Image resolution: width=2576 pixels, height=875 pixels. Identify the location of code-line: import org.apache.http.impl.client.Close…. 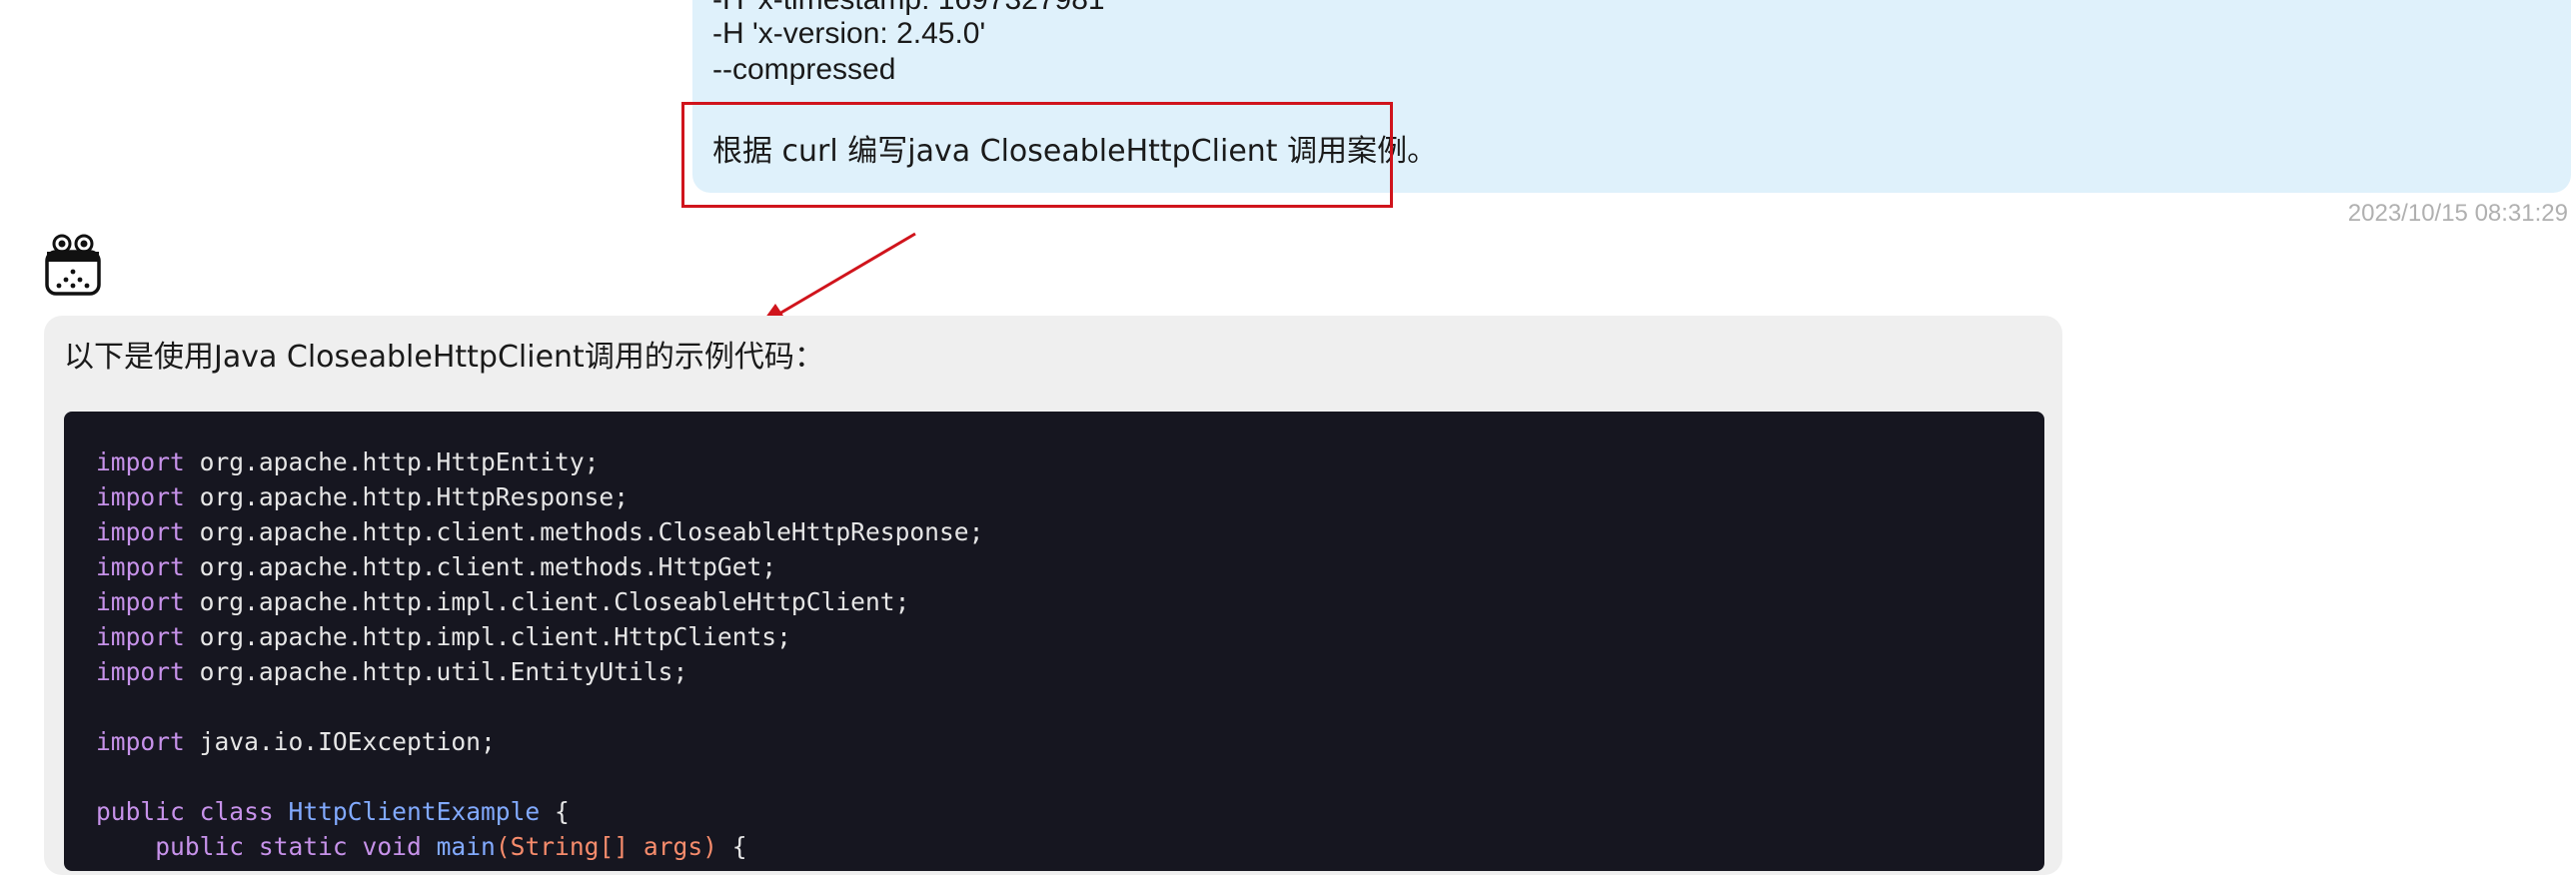
(503, 601).